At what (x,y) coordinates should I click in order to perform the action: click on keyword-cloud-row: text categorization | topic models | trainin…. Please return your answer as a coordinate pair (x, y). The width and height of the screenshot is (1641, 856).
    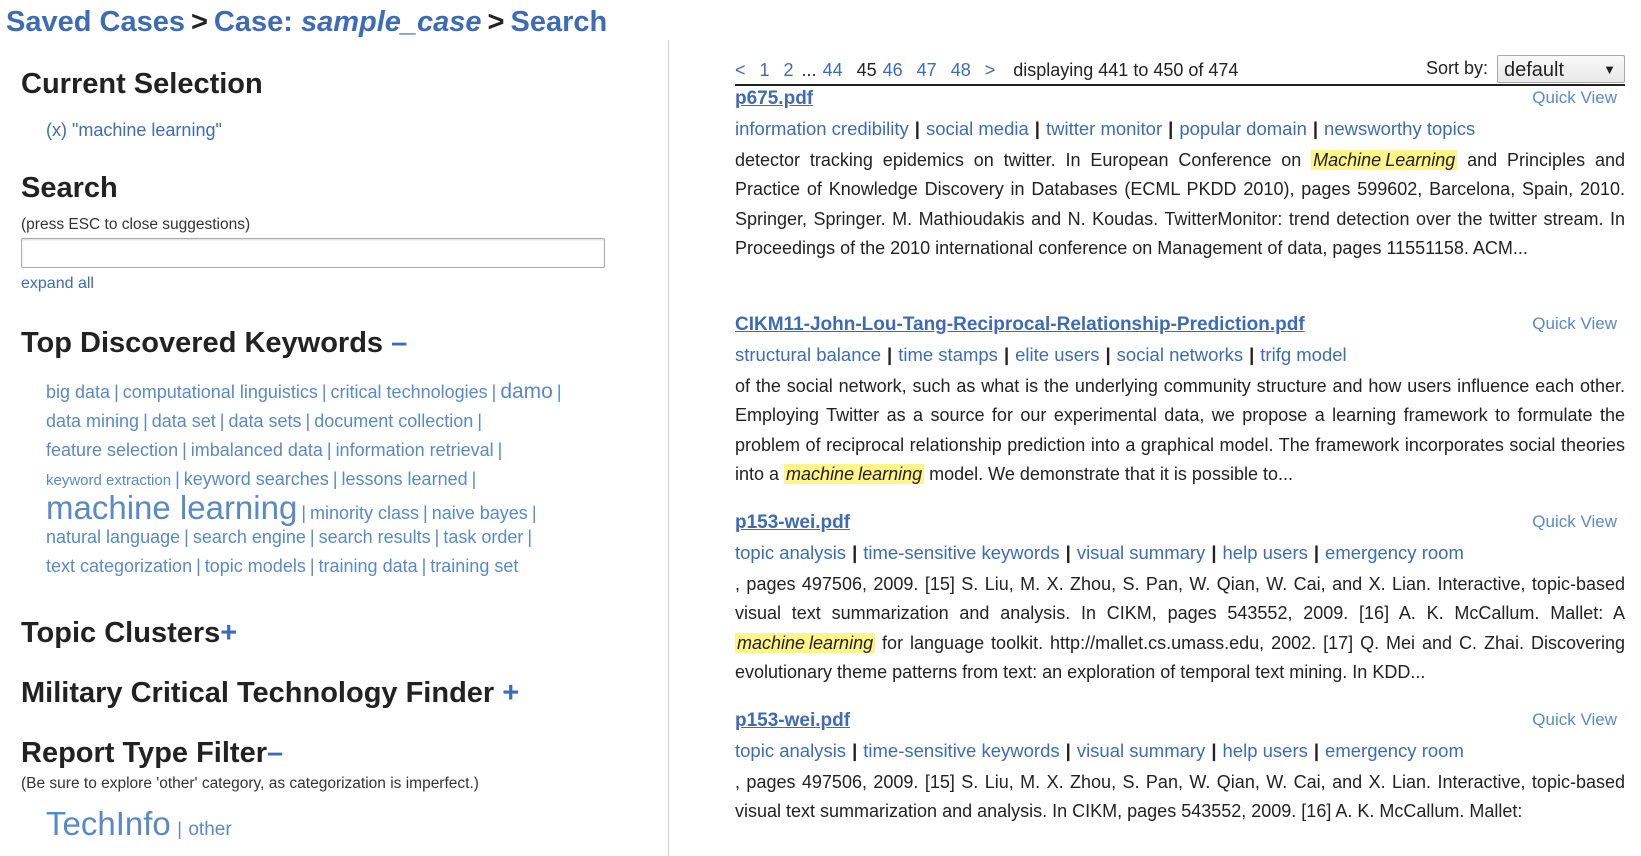
    Looking at the image, I should click on (336, 566).